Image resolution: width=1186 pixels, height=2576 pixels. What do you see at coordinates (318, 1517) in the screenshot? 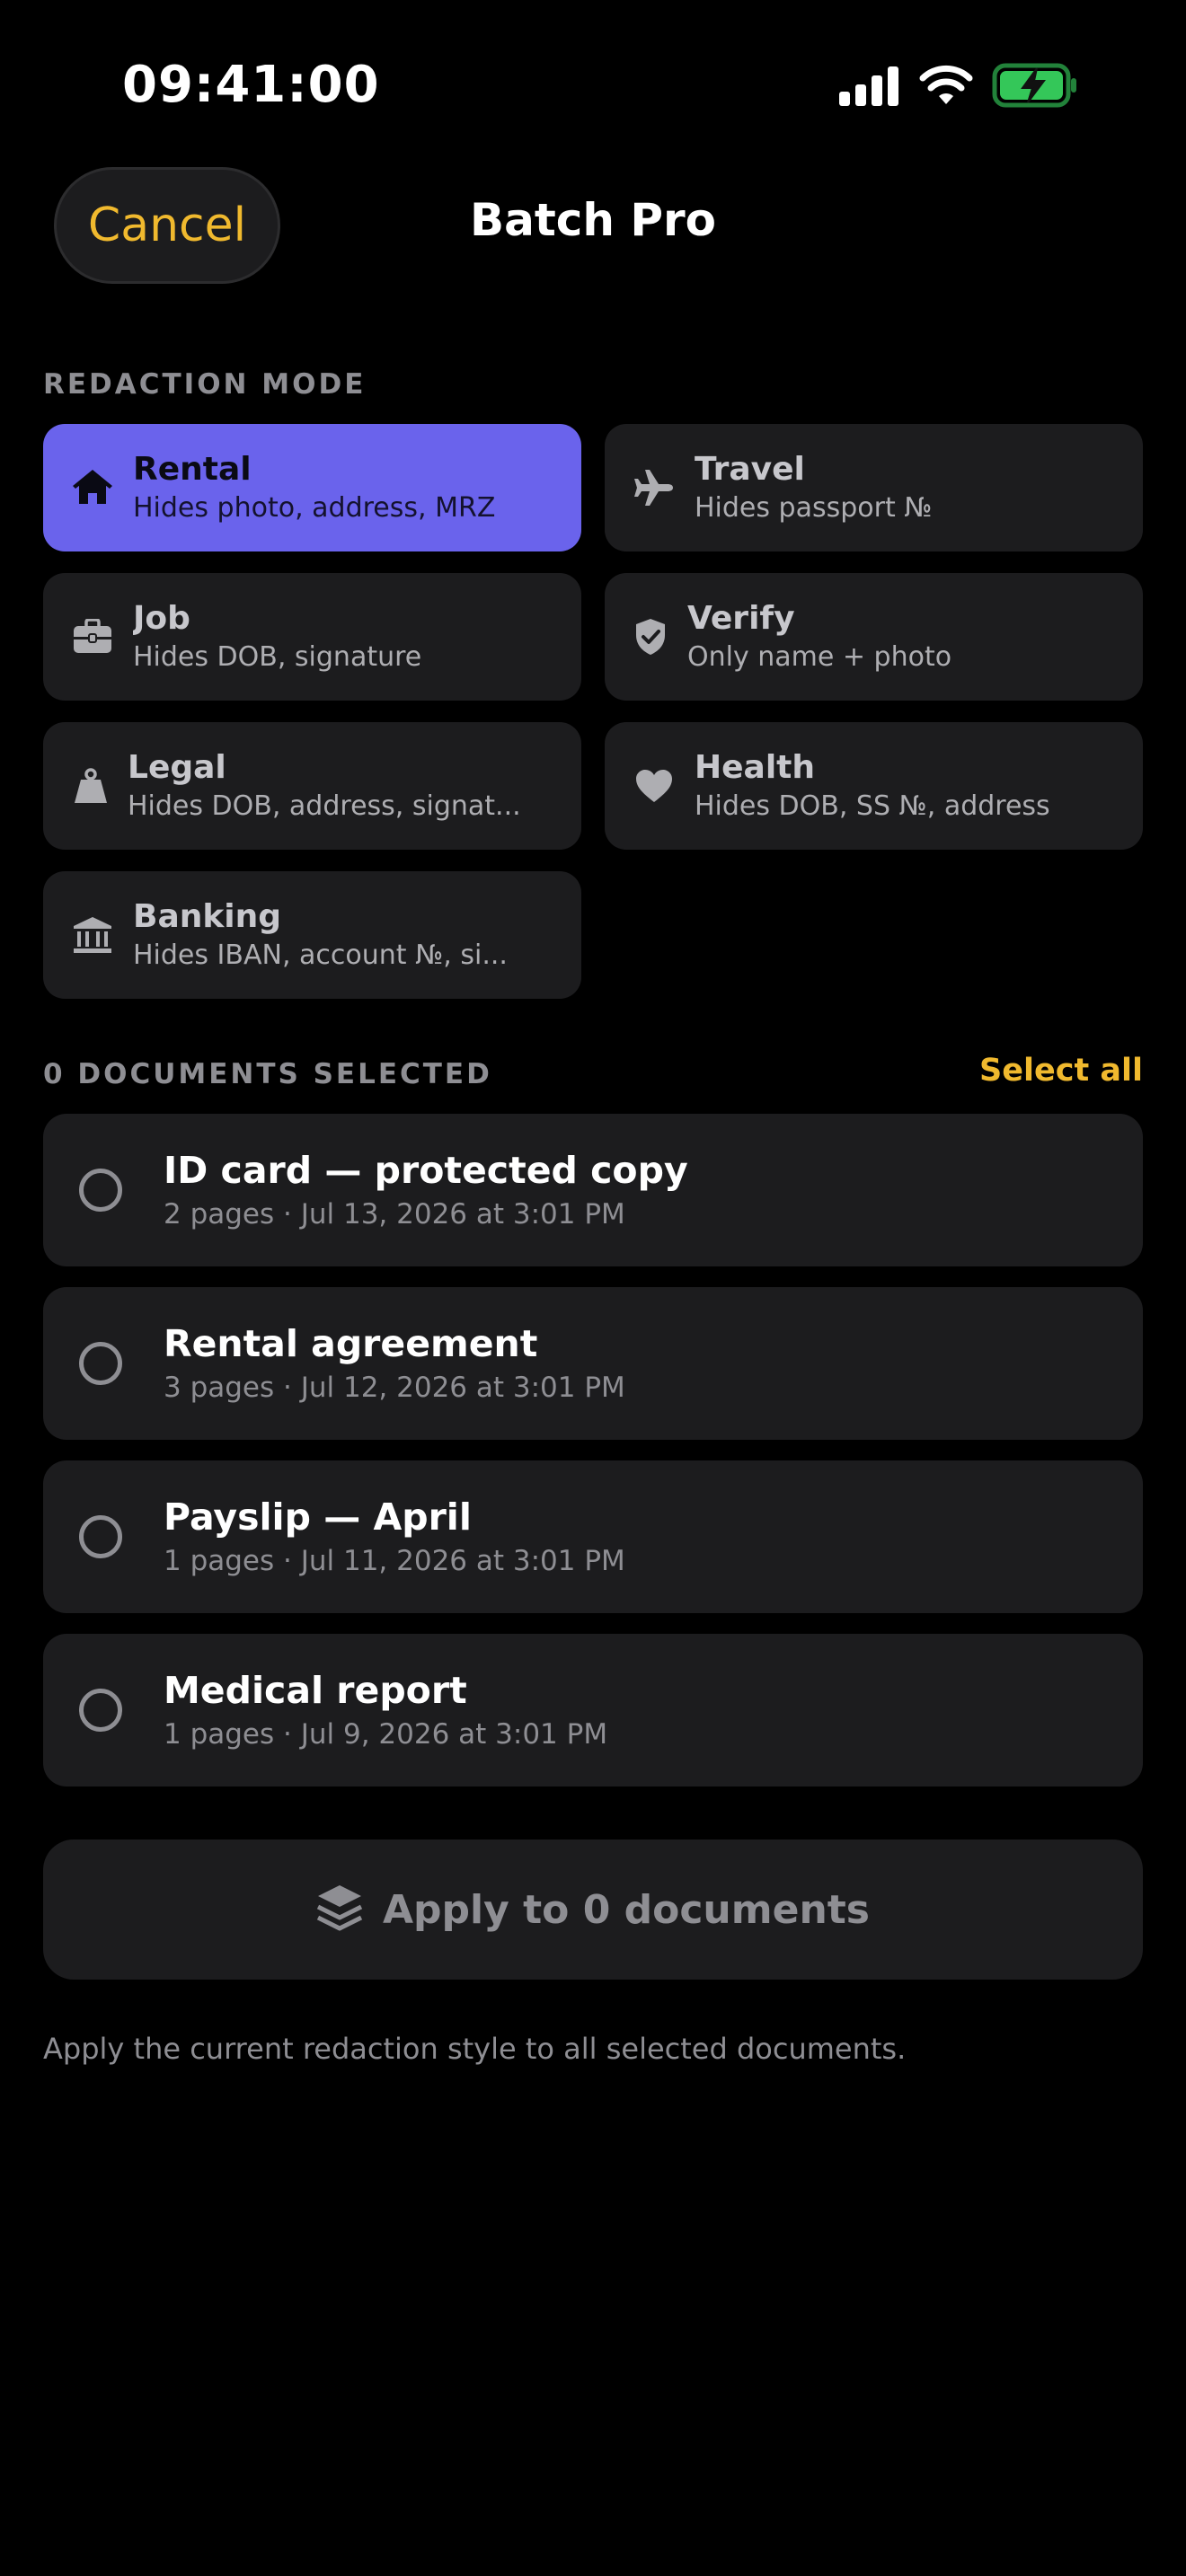
I see `document-title: Payslip — April` at bounding box center [318, 1517].